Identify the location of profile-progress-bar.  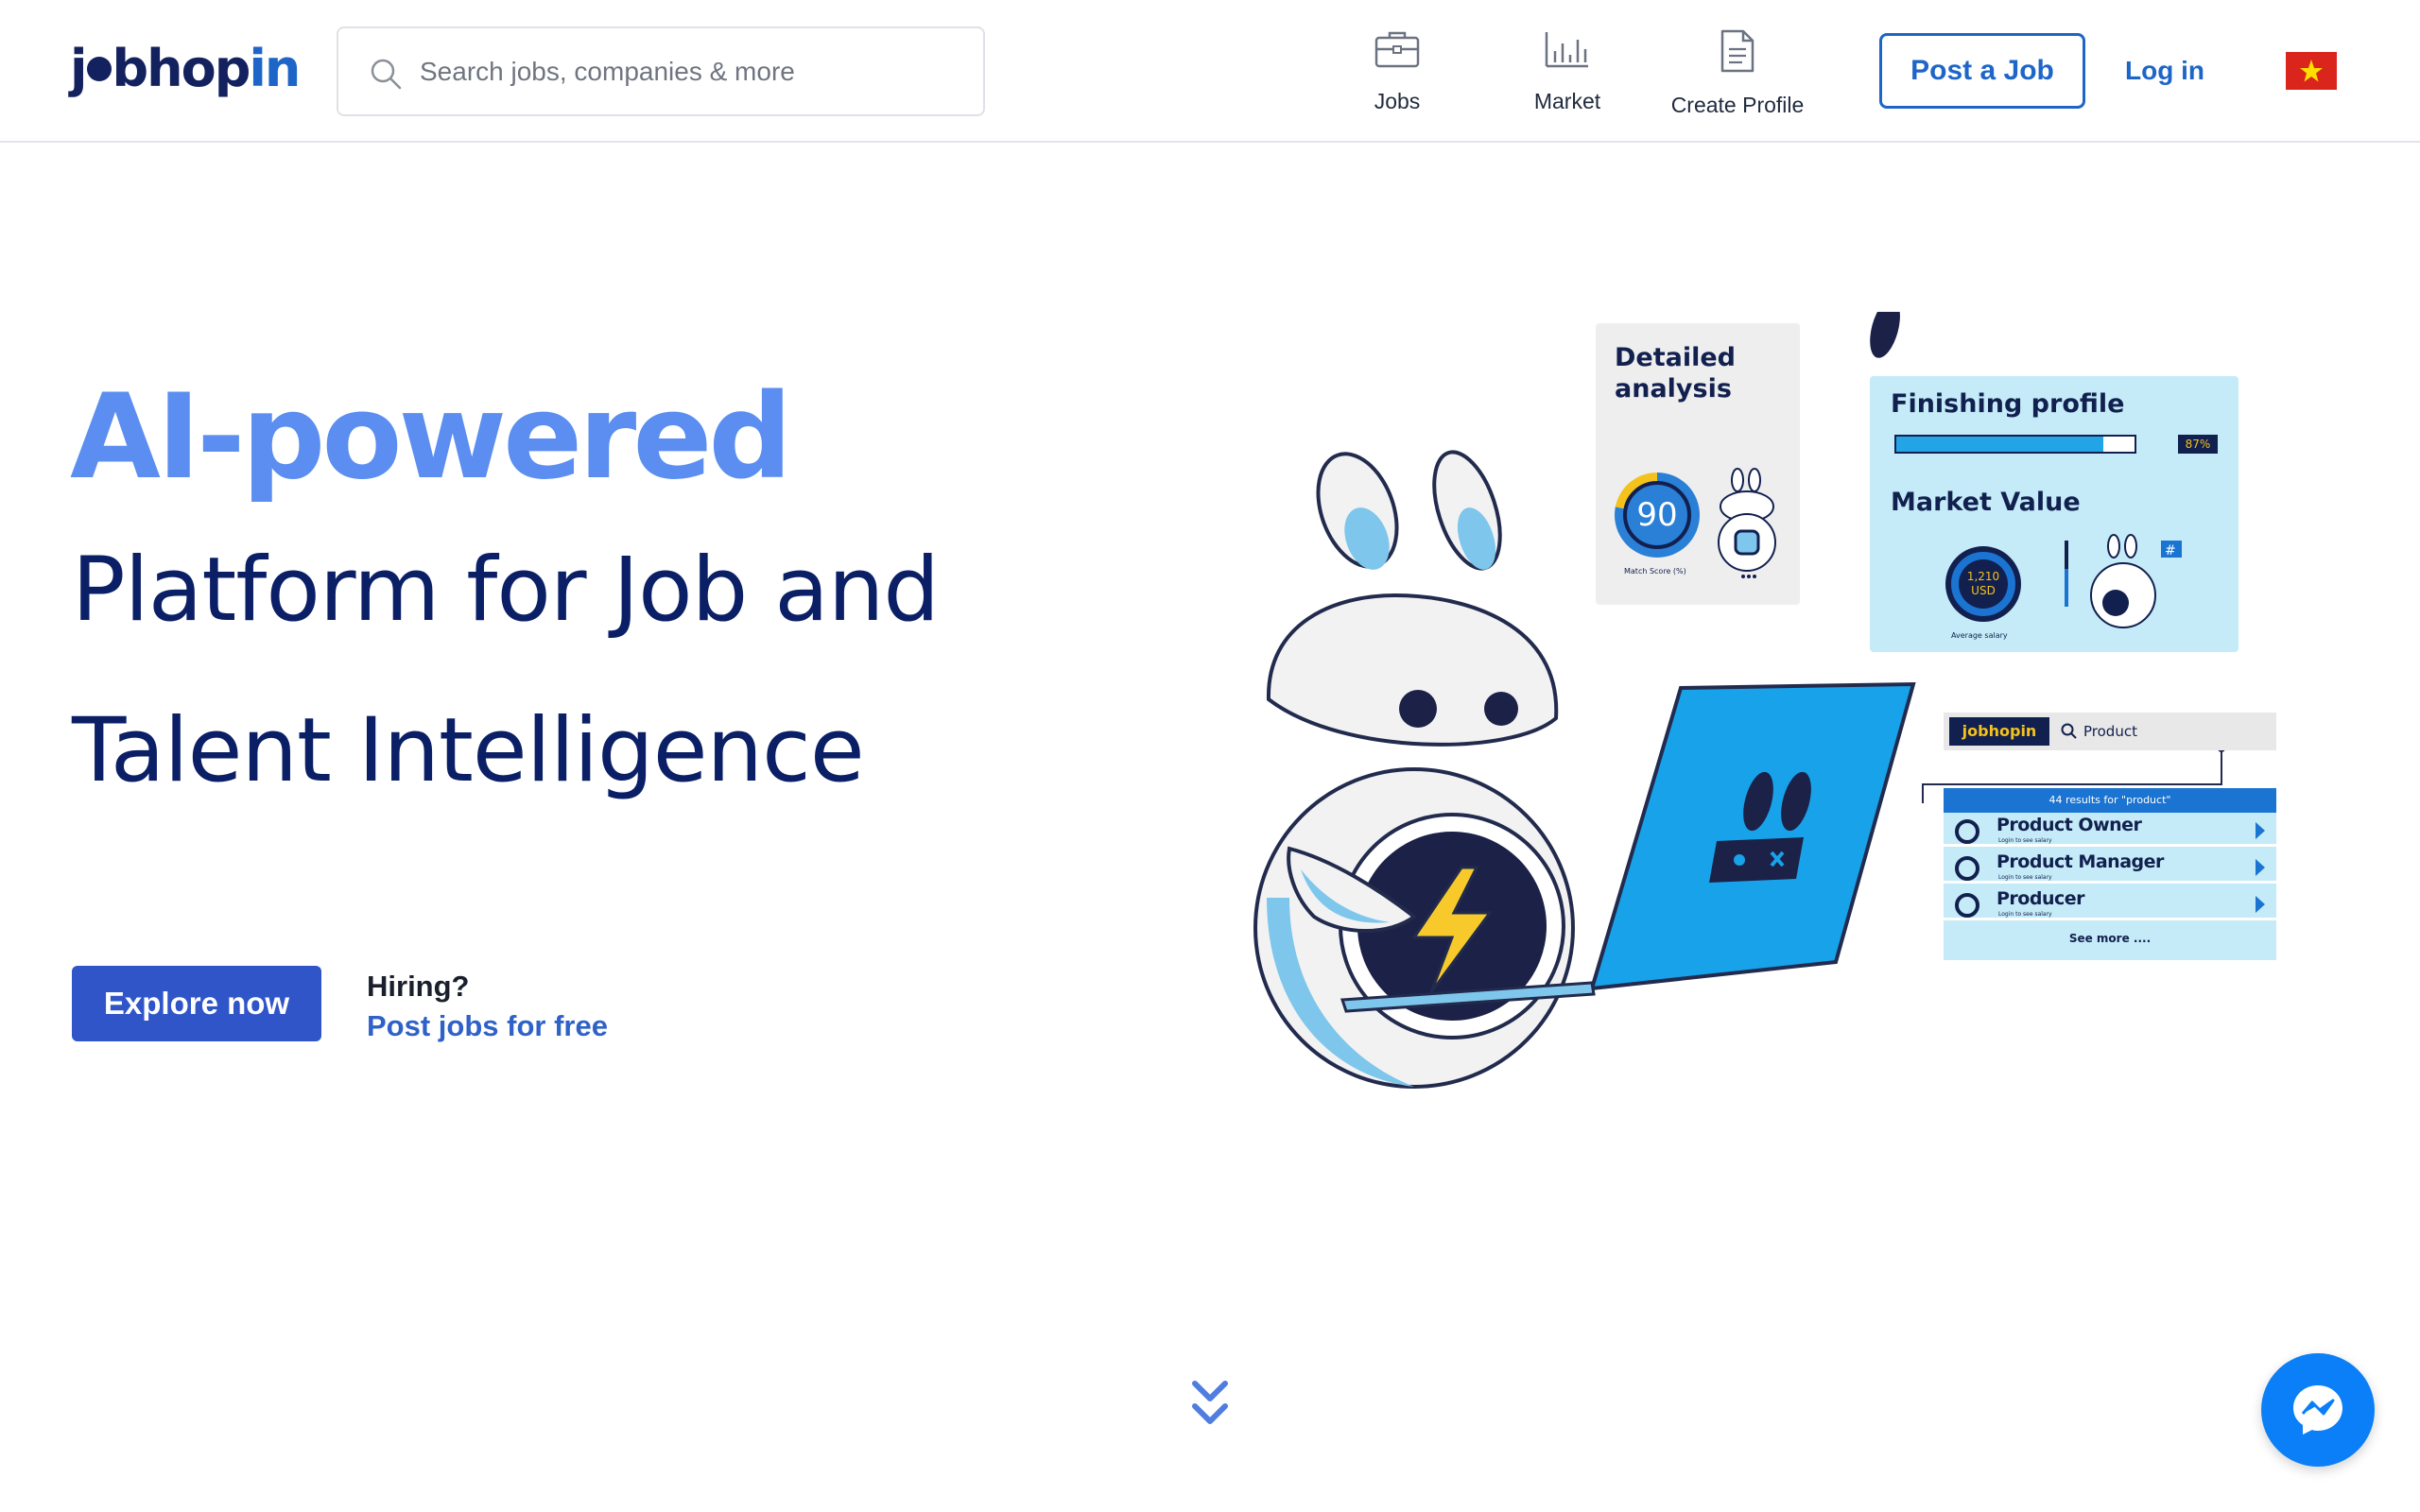
(2015, 444).